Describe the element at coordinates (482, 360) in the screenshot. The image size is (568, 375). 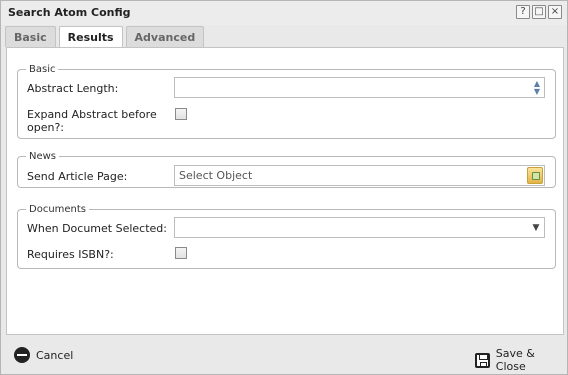
I see `save-icon` at that location.